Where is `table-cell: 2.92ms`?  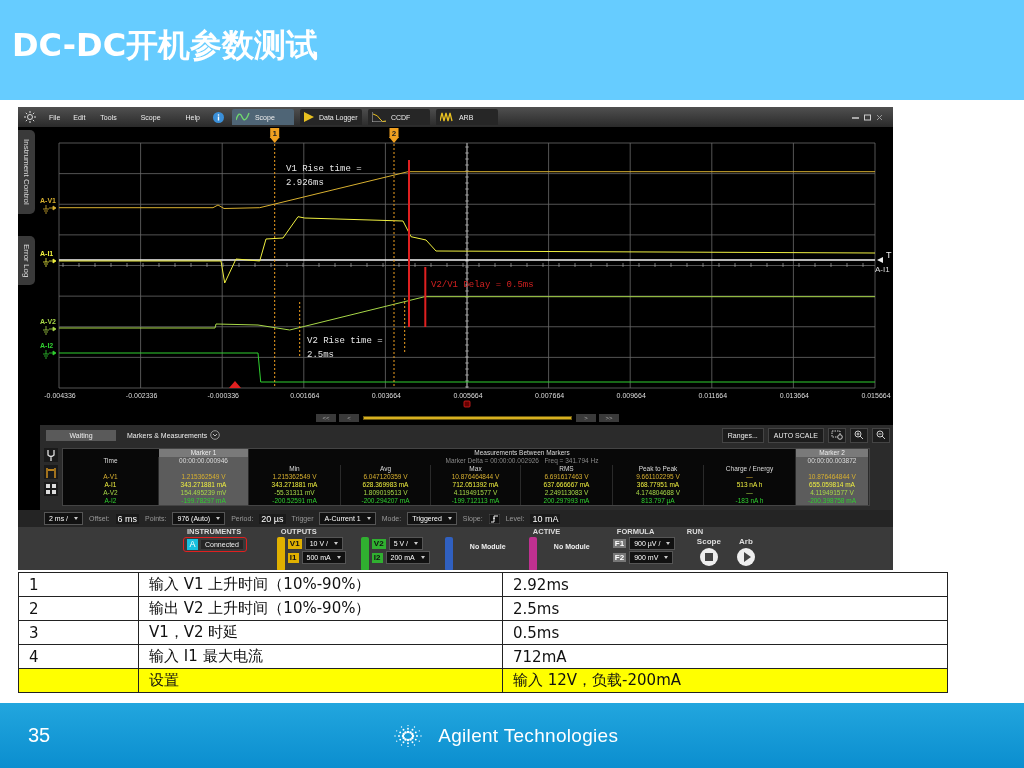
table-cell: 2.92ms is located at coordinates (725, 584).